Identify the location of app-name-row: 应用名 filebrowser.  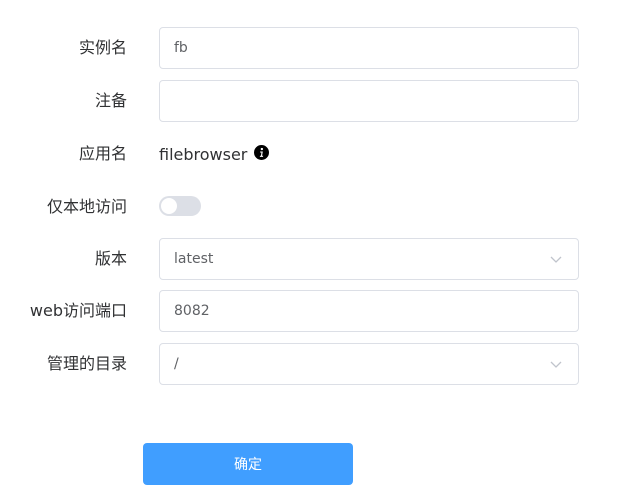
(312, 154).